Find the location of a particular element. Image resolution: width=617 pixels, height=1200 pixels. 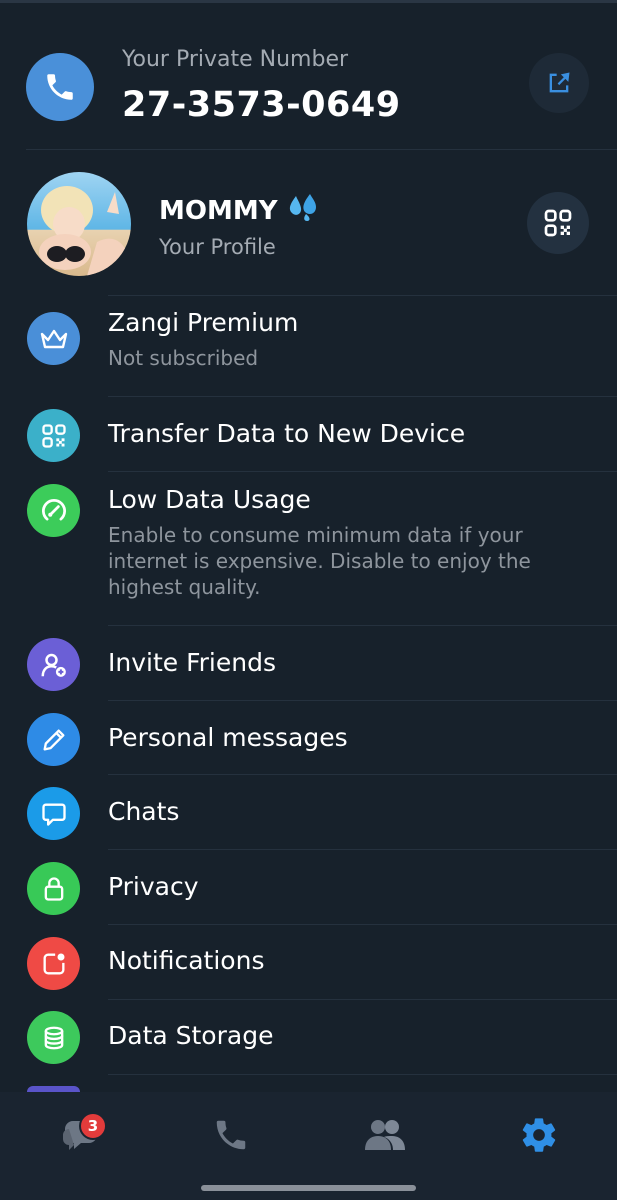

private-number-section: Your Private Number 27-3573-0649 is located at coordinates (308, 76).